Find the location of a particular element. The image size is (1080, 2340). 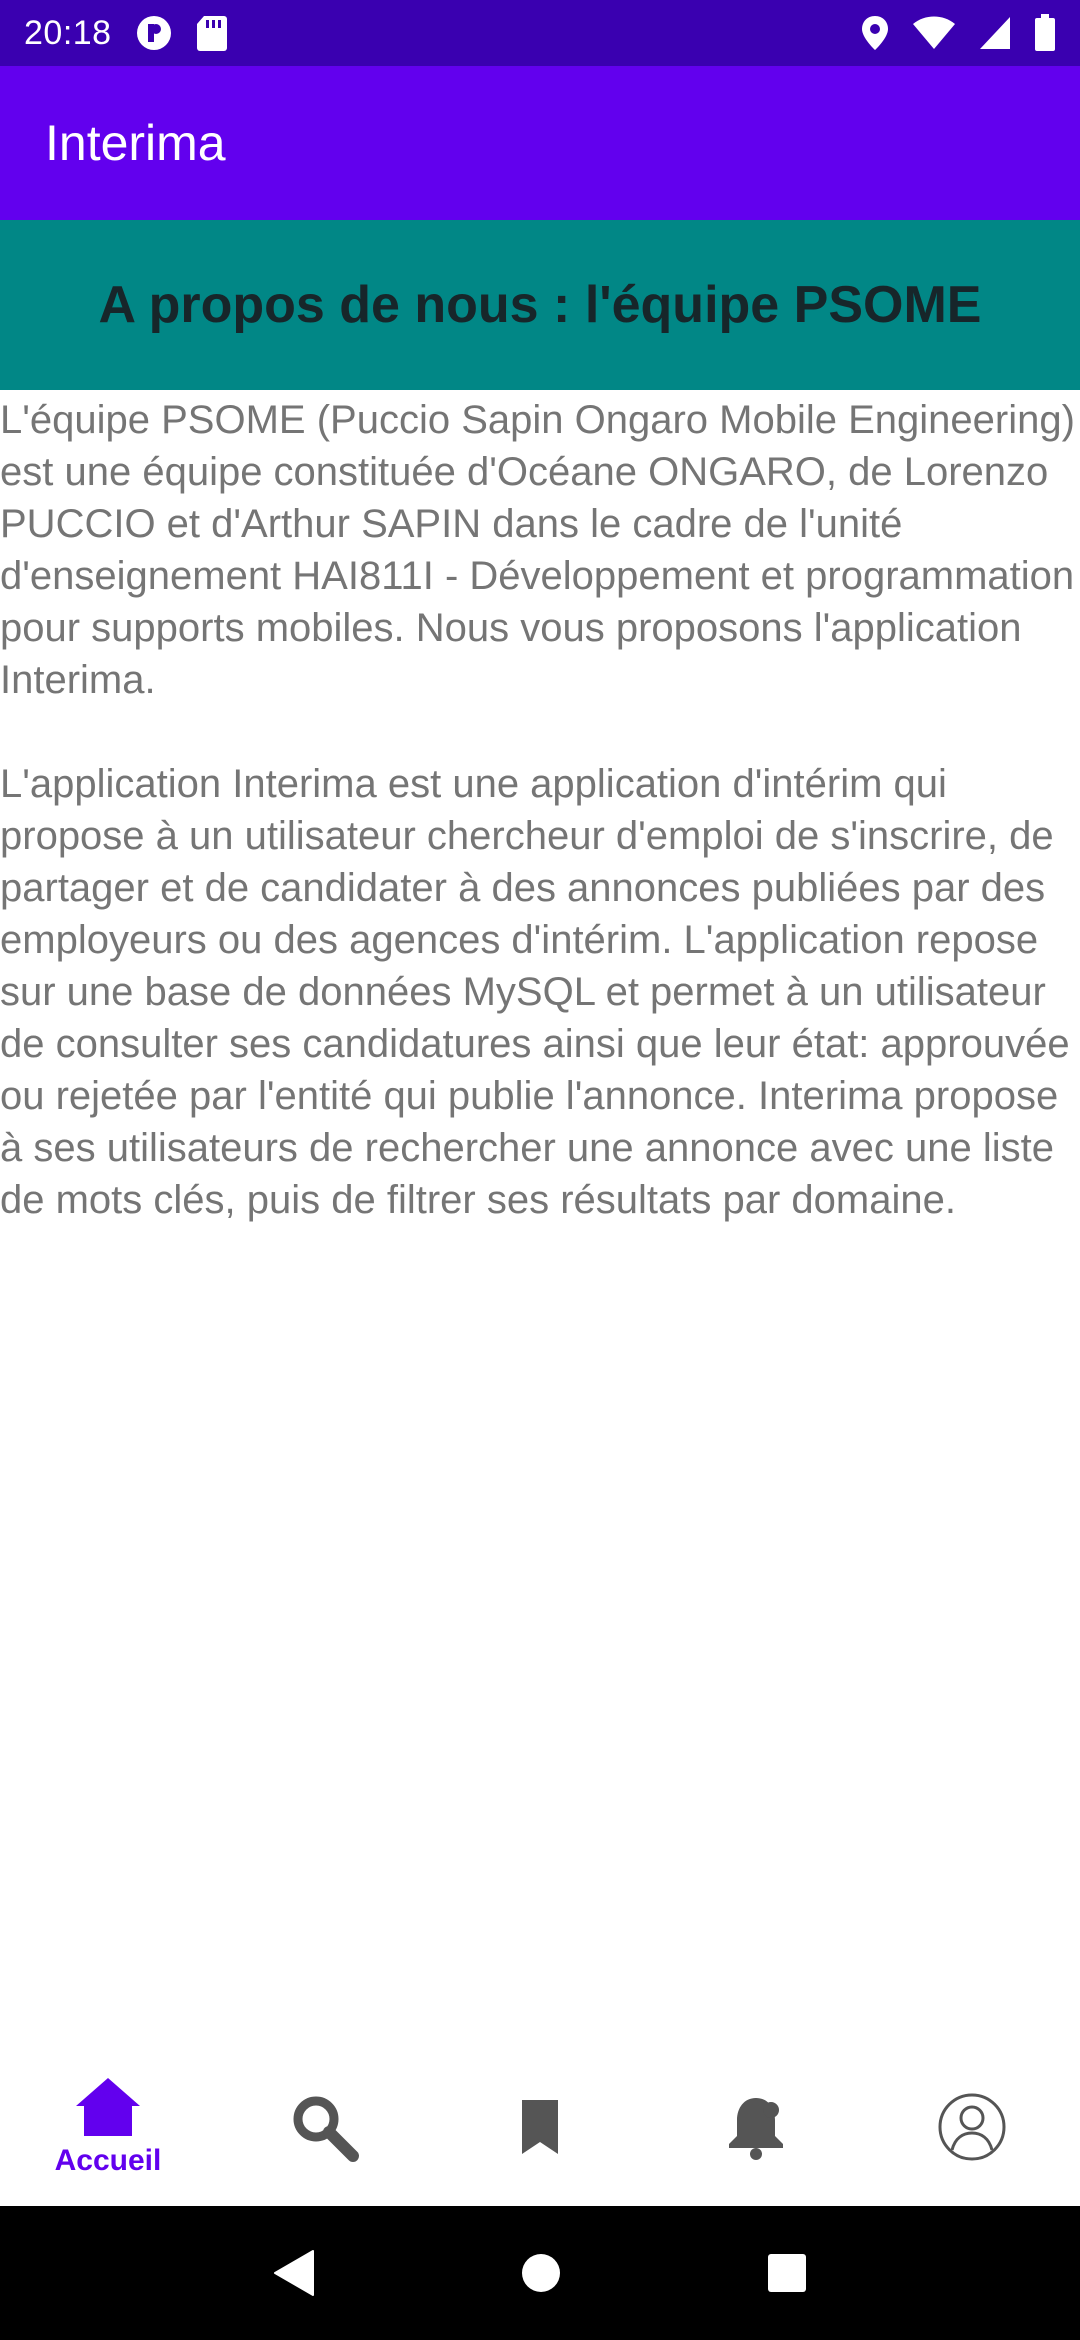

recents-icon is located at coordinates (787, 2273).